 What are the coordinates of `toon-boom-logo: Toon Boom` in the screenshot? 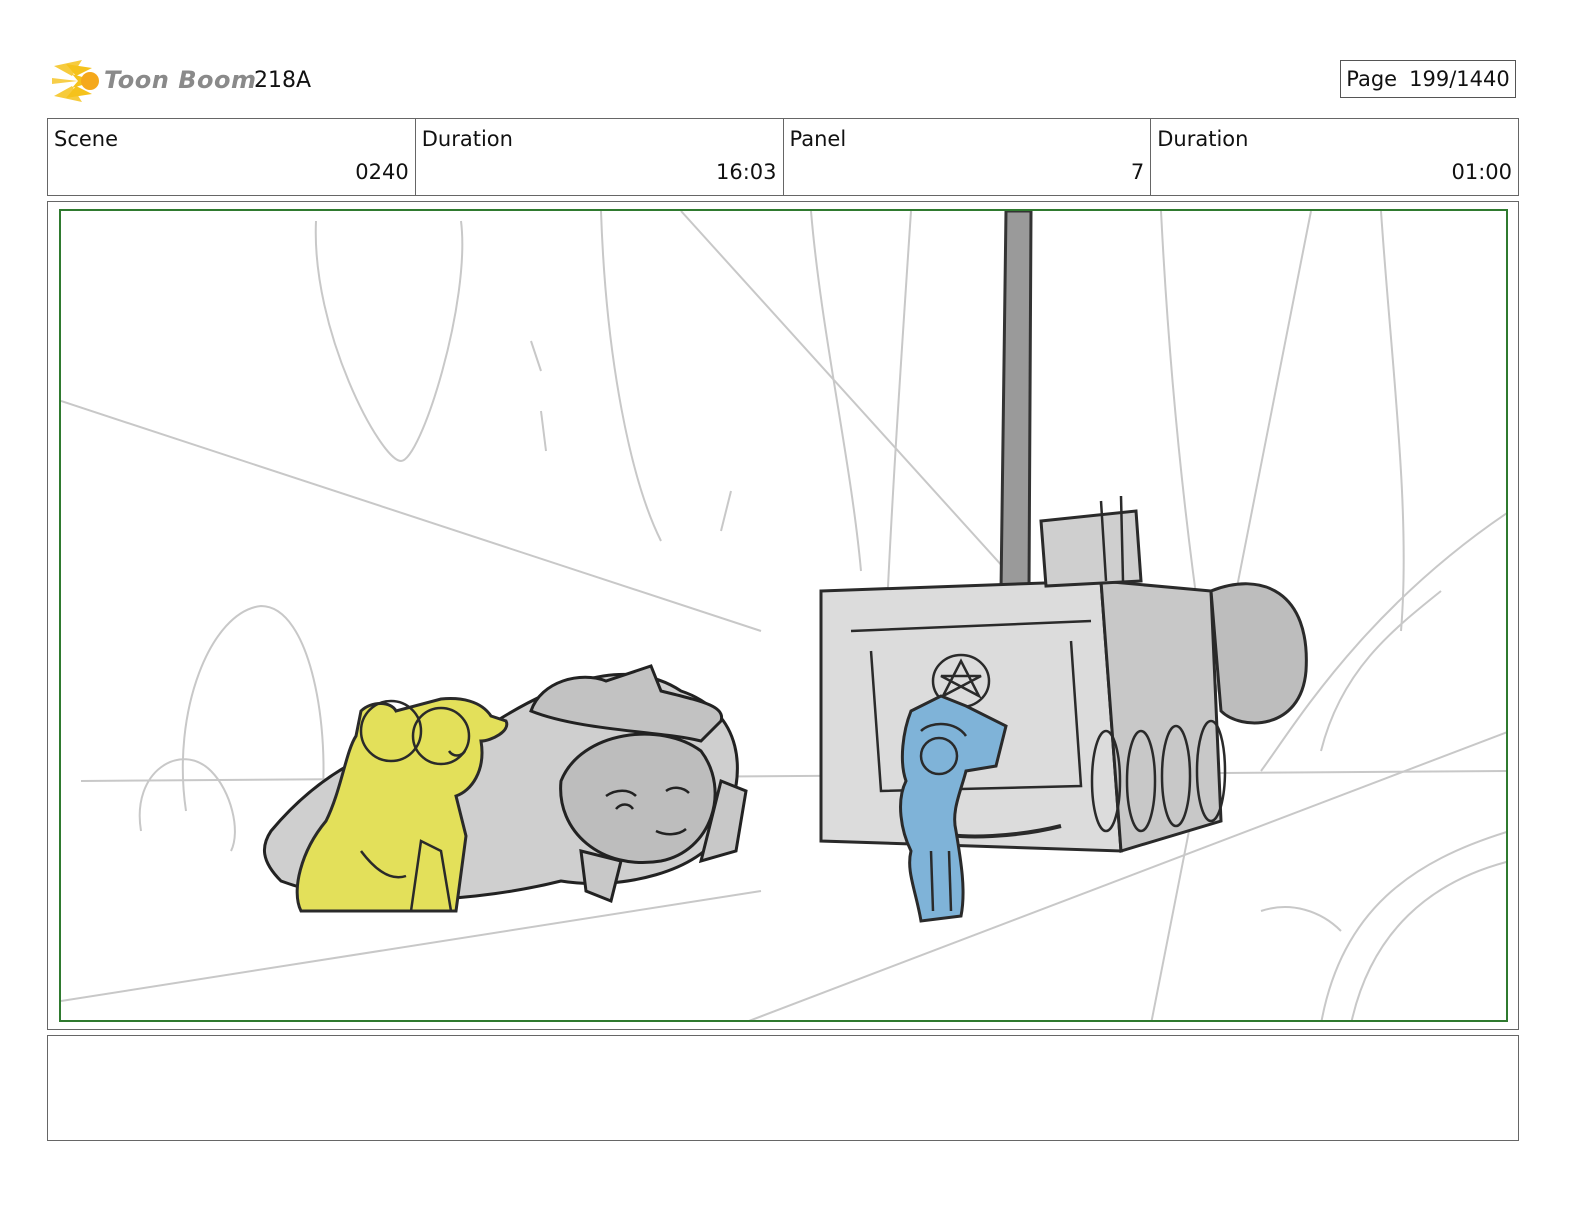 It's located at (154, 81).